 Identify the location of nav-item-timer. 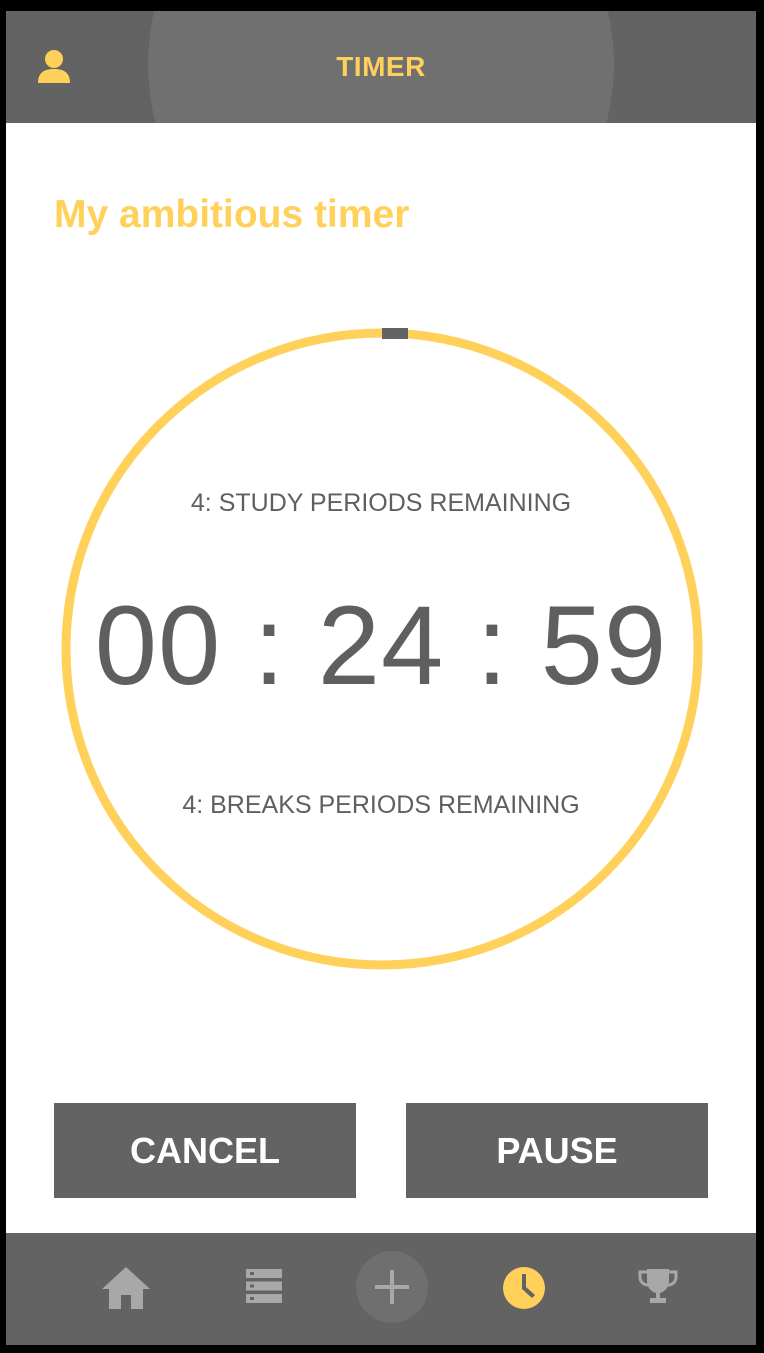
(524, 1289).